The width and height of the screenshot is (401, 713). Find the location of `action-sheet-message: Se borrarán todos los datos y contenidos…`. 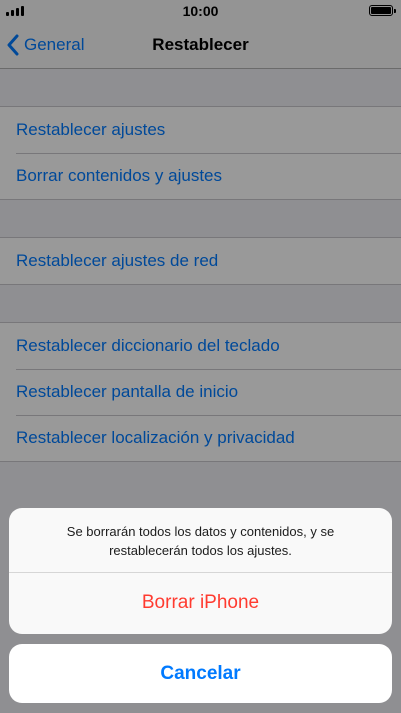

action-sheet-message: Se borrarán todos los datos y contenidos… is located at coordinates (200, 540).